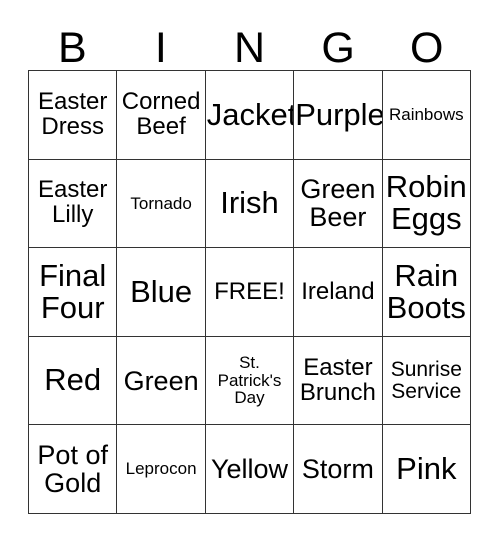  I want to click on bingo-cell: Blue, so click(161, 292).